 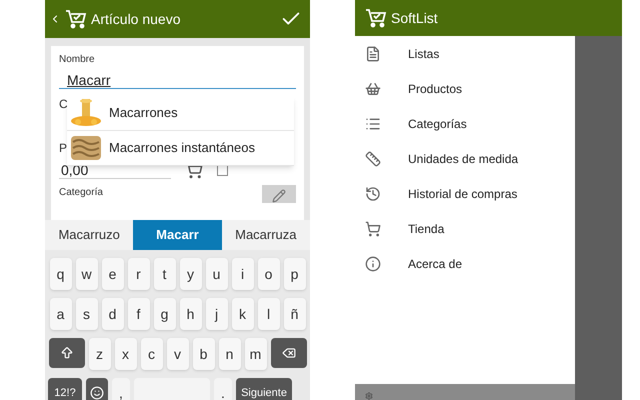 What do you see at coordinates (465, 88) in the screenshot?
I see `drawer-item: Productos` at bounding box center [465, 88].